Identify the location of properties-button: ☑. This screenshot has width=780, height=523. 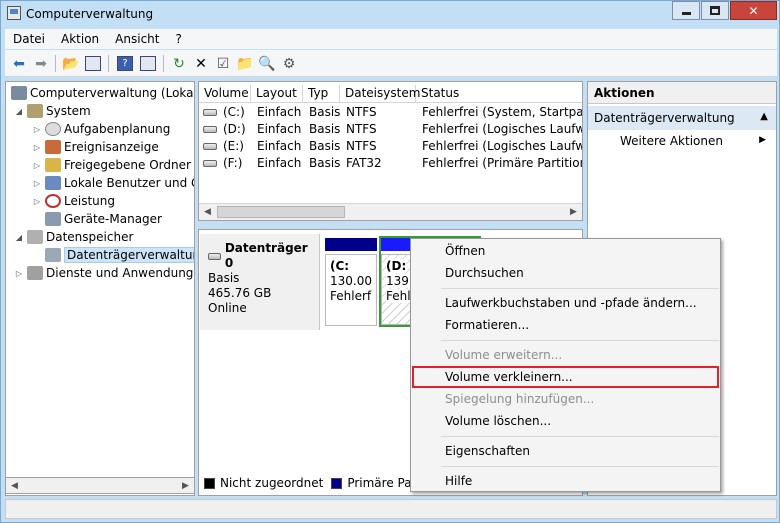
(223, 63).